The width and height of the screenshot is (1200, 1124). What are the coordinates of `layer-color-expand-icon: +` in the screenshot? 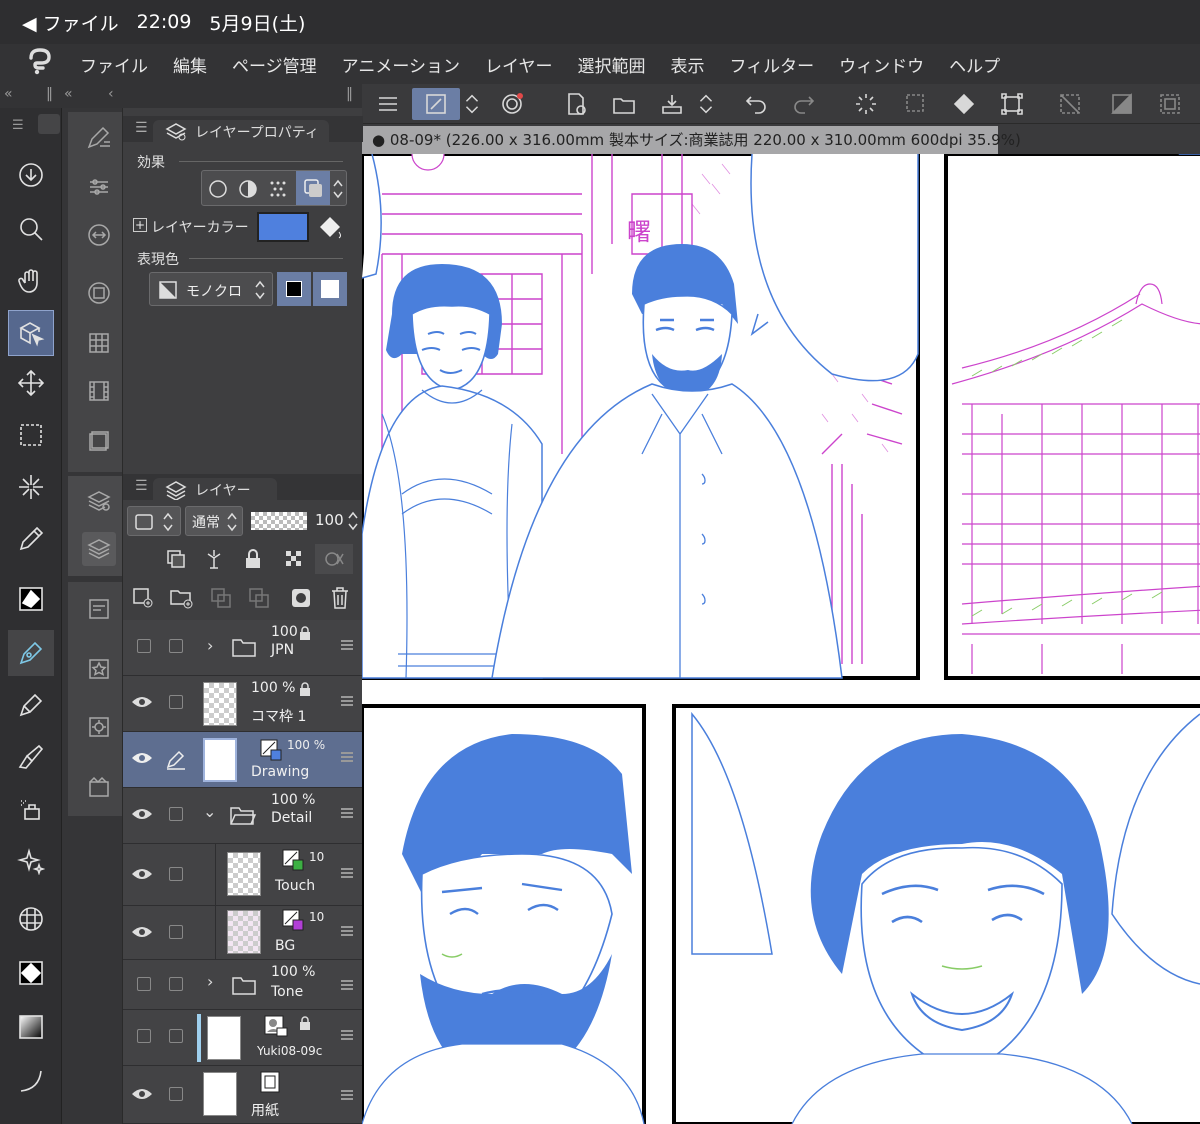 It's located at (140, 225).